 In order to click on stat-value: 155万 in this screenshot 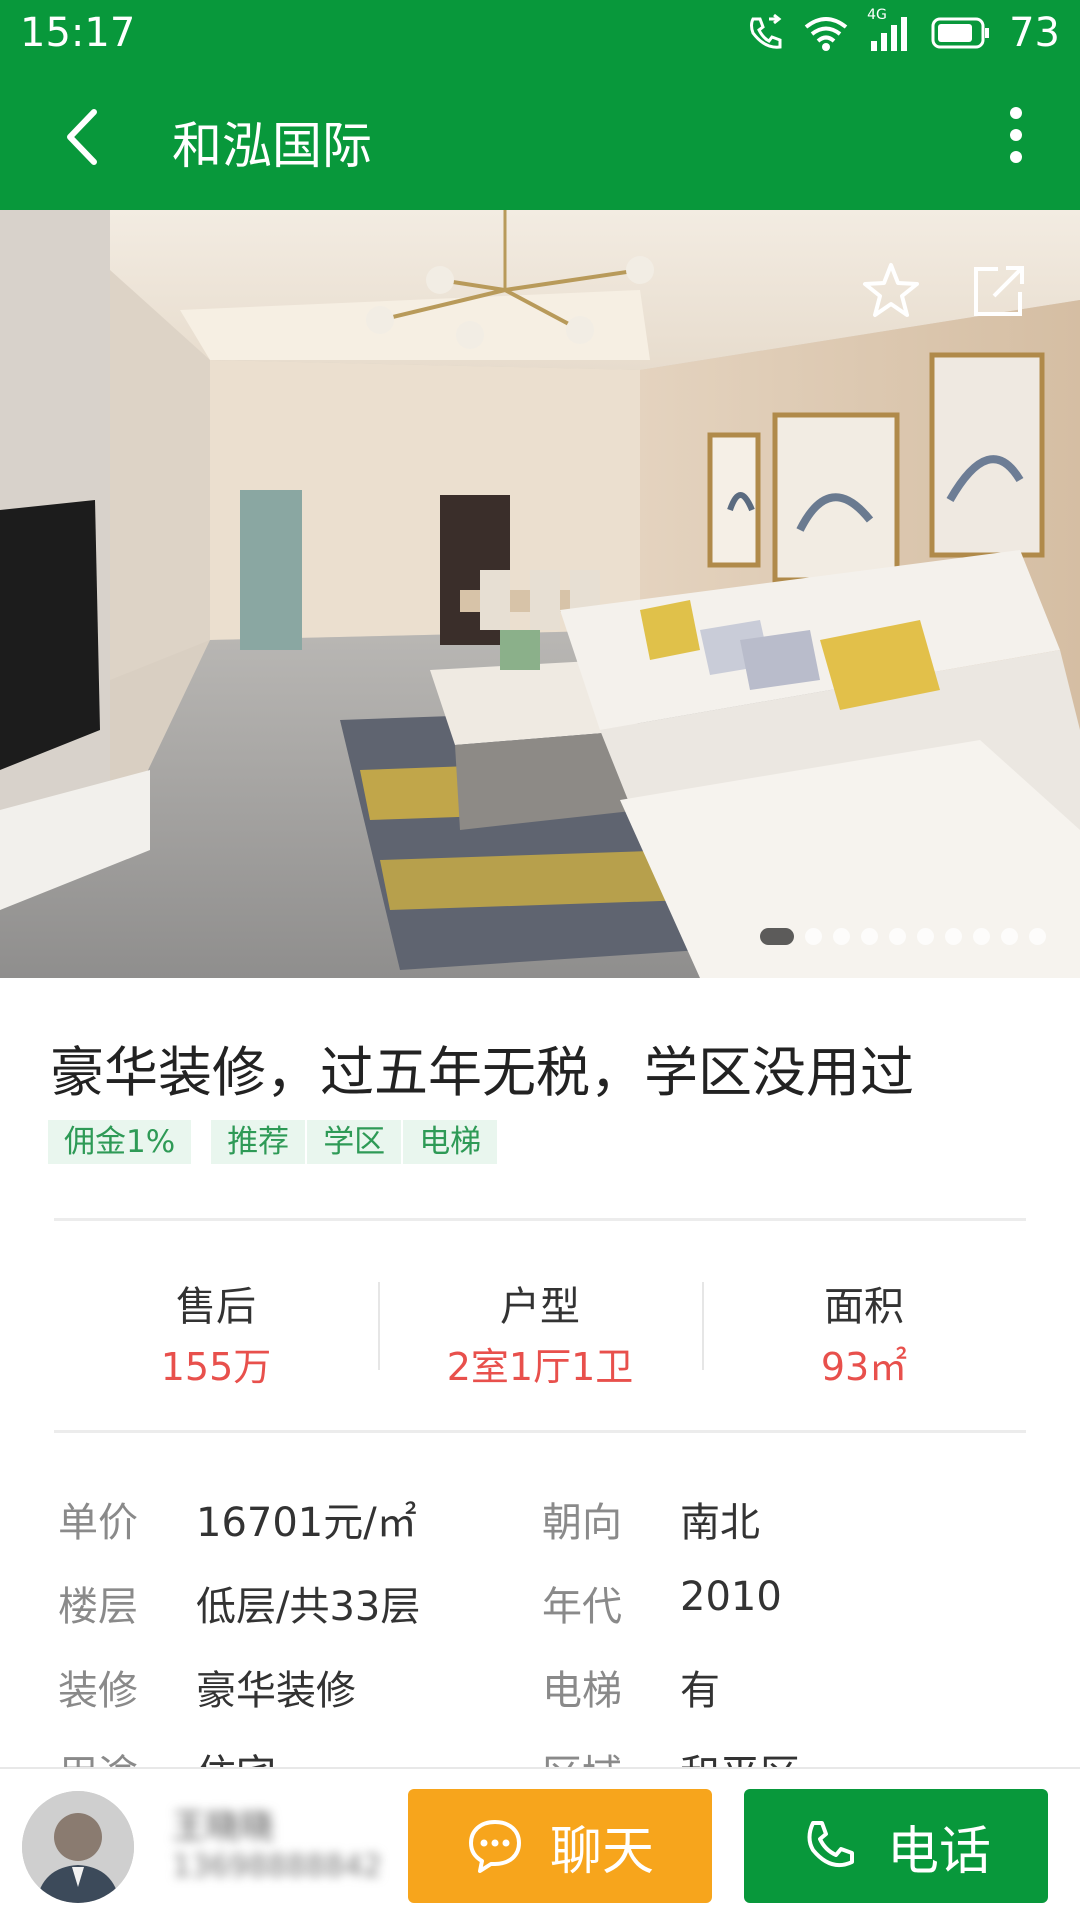, I will do `click(216, 1367)`.